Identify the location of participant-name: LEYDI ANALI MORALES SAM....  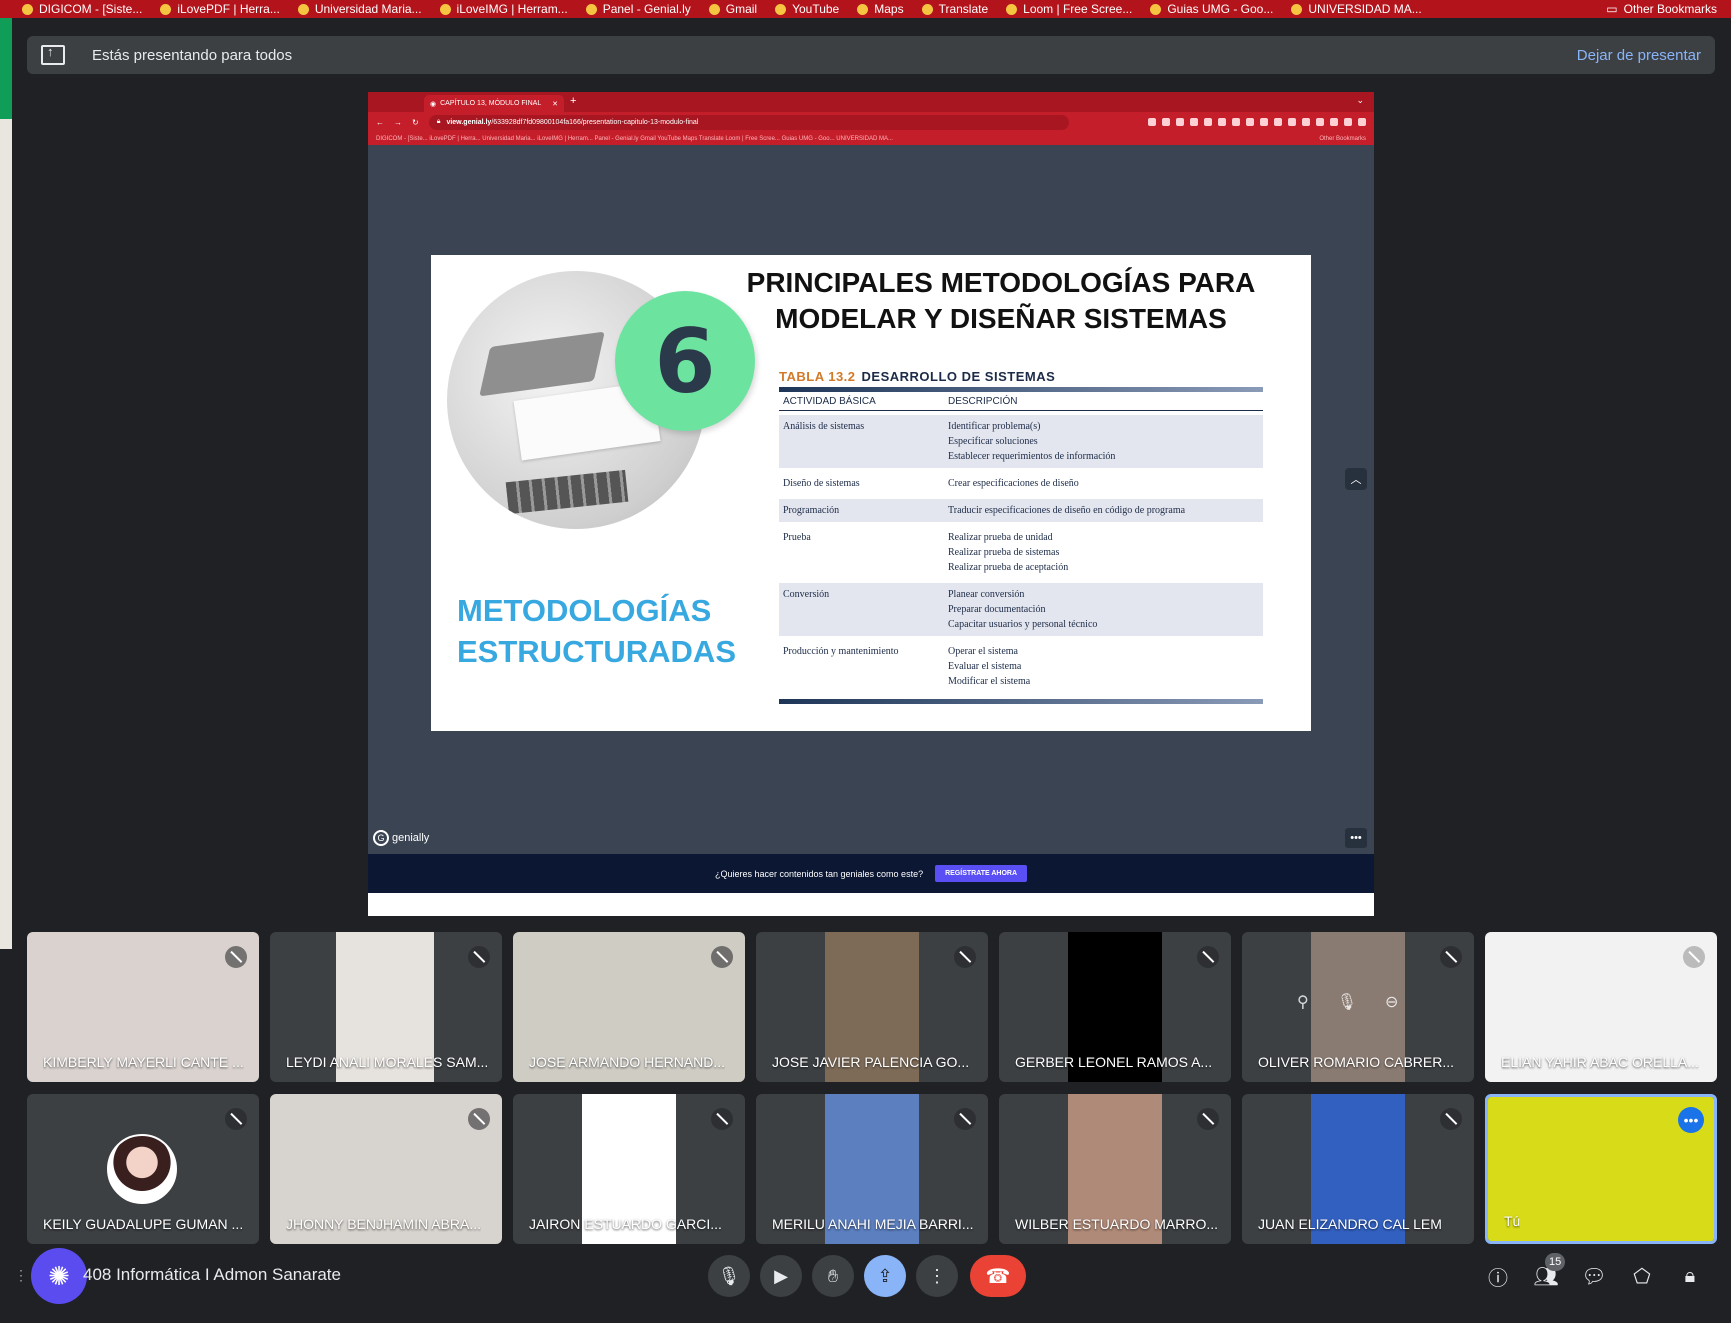
(387, 1062).